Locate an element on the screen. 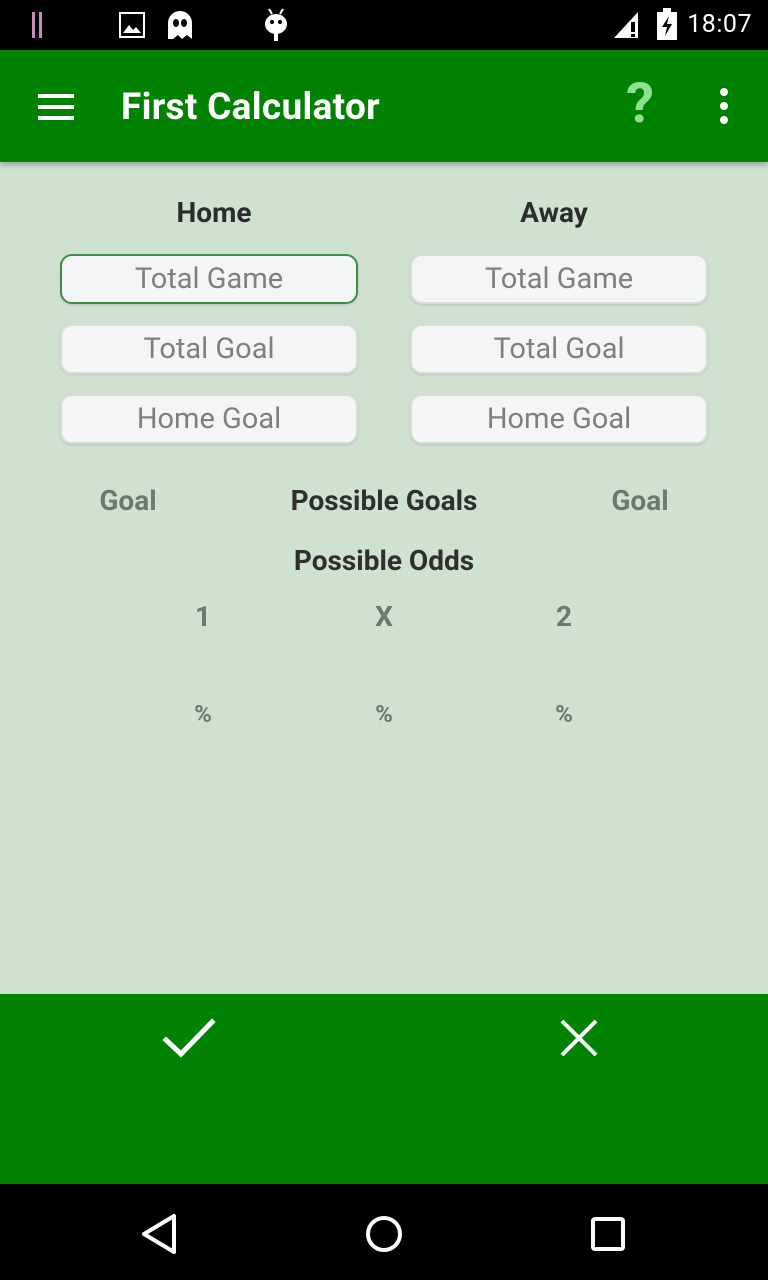 The width and height of the screenshot is (768, 1280). back-button is located at coordinates (160, 1234).